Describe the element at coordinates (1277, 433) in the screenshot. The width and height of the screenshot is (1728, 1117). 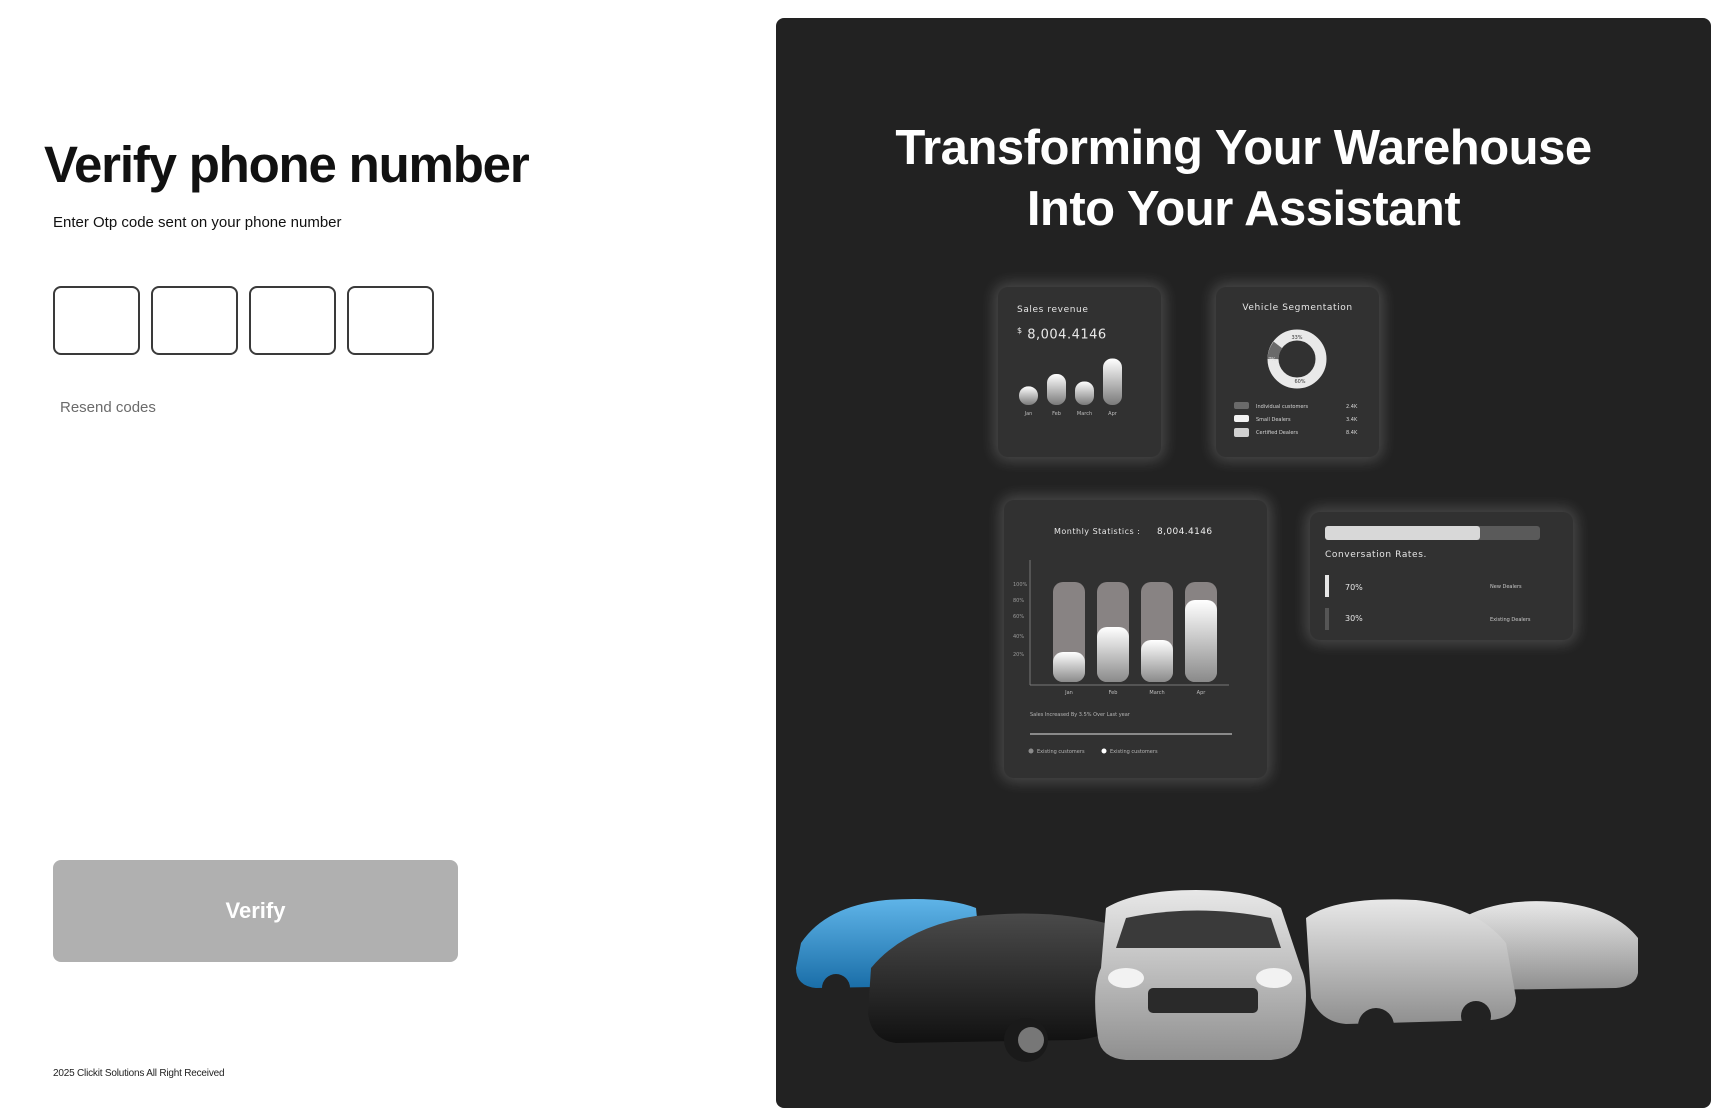
I see `legend-label-3: Certified Dealers` at that location.